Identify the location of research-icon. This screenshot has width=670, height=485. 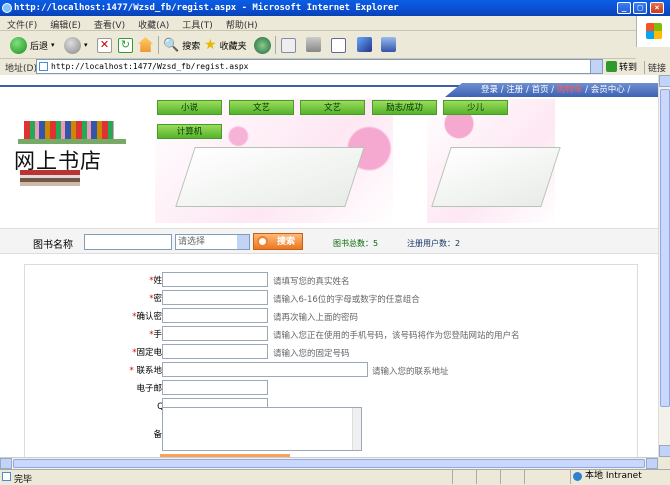
(388, 44).